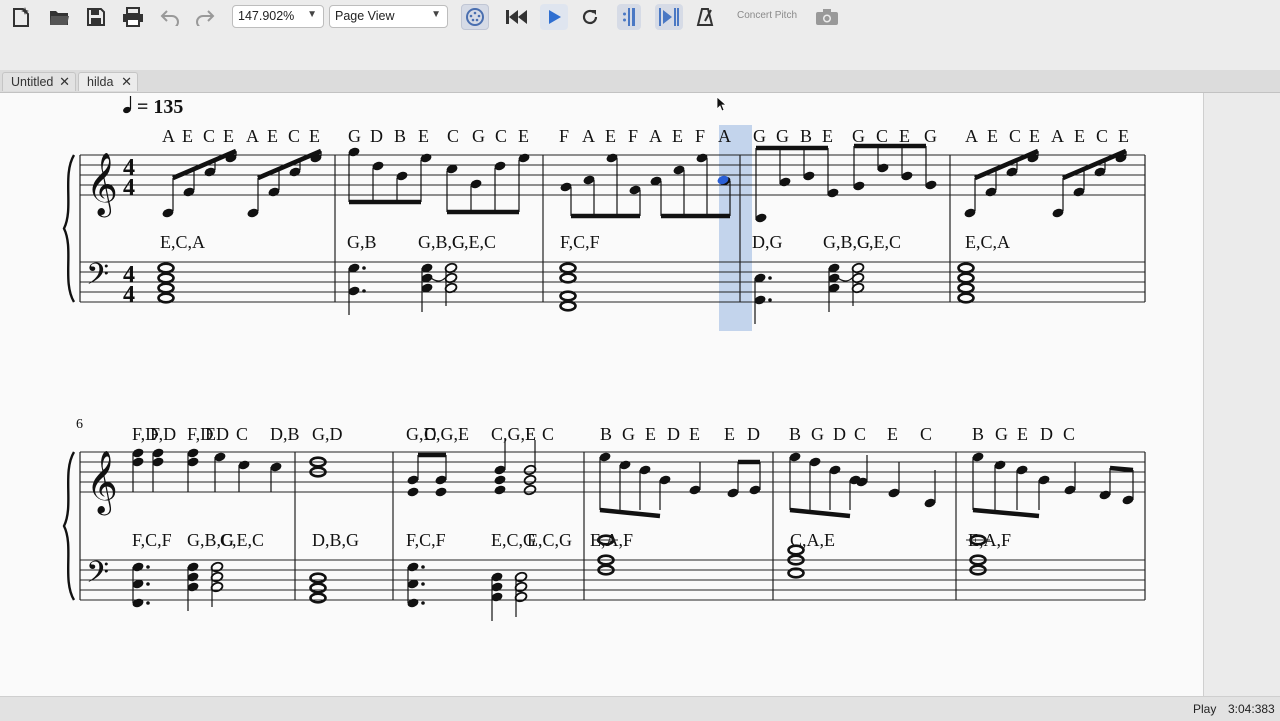 The image size is (1280, 721). I want to click on save-icon, so click(96, 17).